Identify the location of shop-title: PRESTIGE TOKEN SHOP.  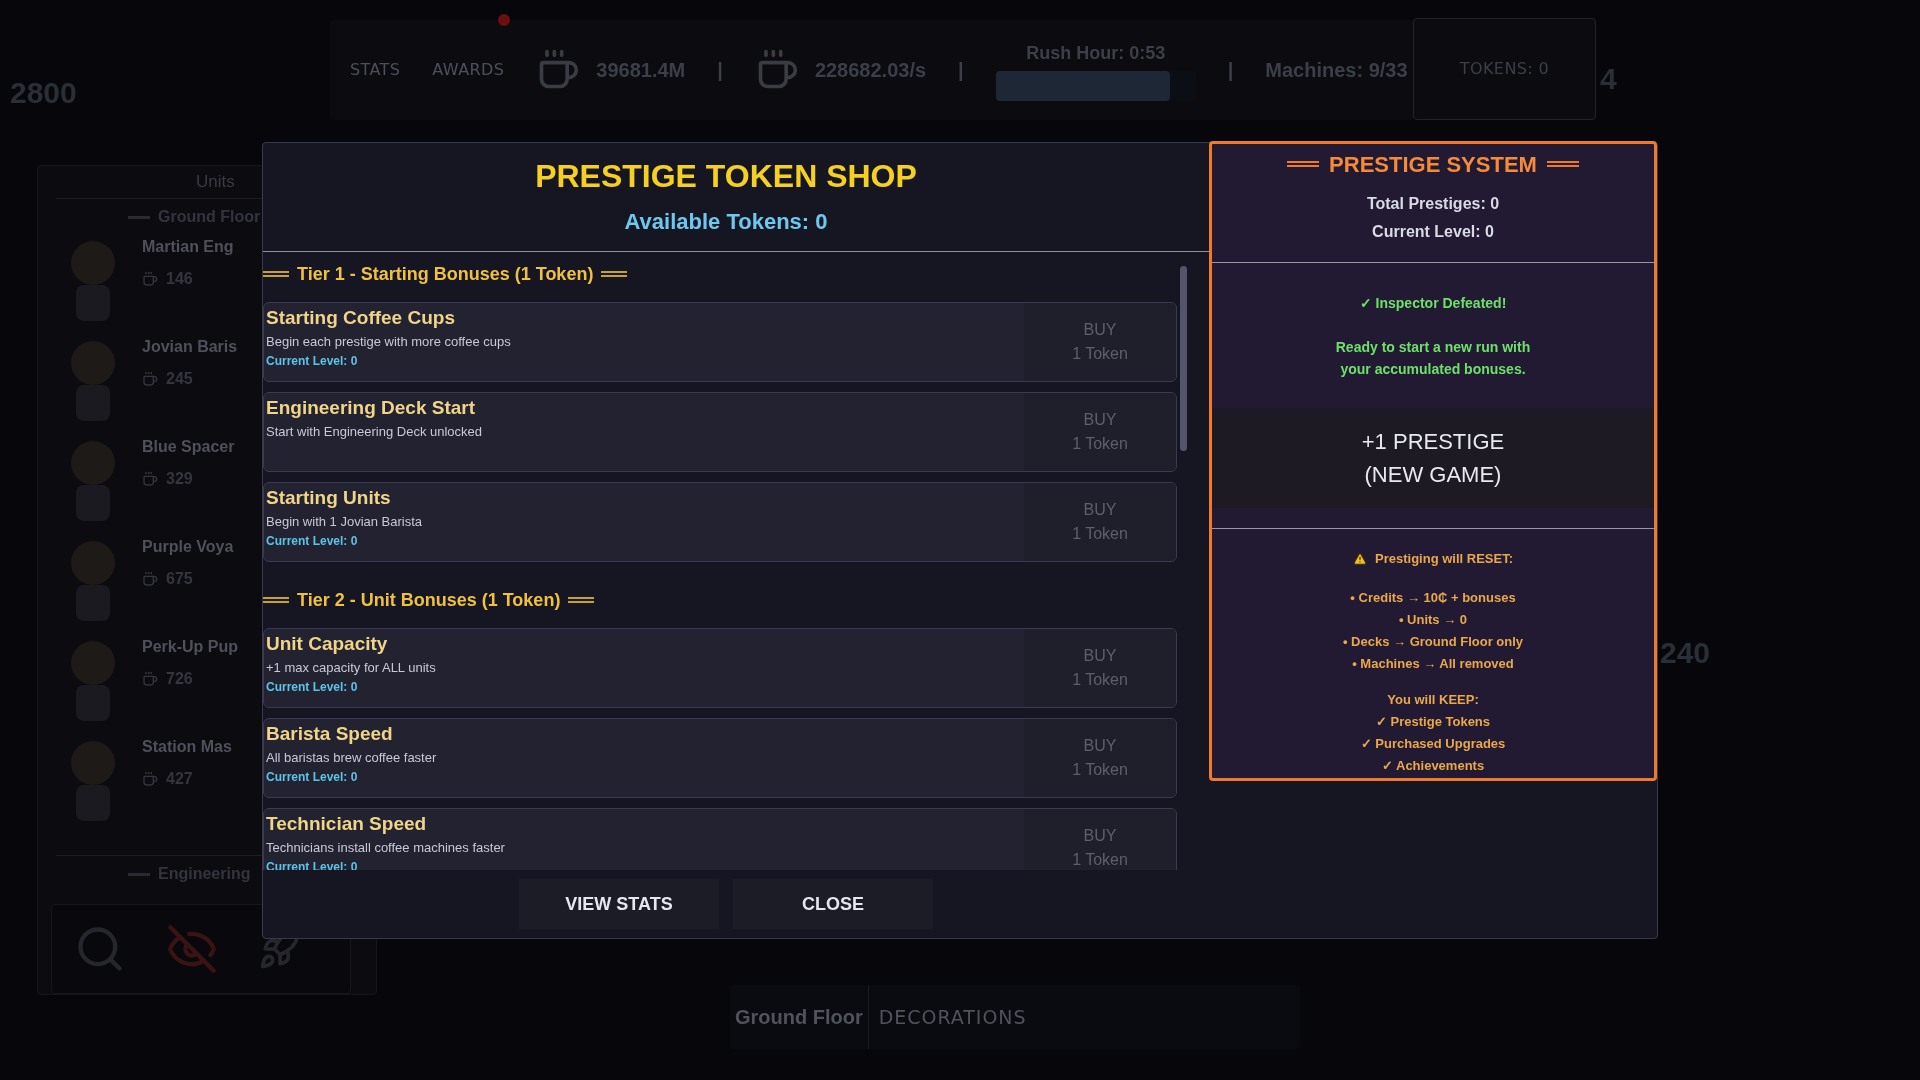
(726, 175).